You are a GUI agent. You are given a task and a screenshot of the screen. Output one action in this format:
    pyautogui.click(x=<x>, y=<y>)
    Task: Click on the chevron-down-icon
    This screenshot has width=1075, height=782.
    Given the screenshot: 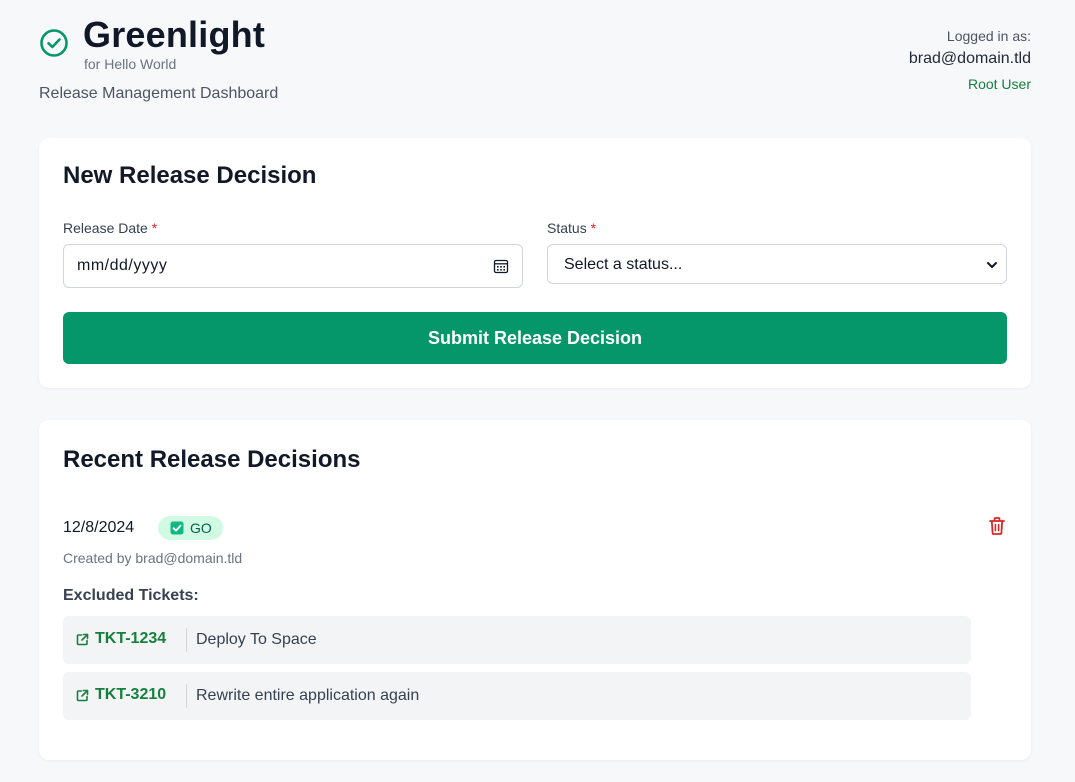 What is the action you would take?
    pyautogui.click(x=992, y=265)
    